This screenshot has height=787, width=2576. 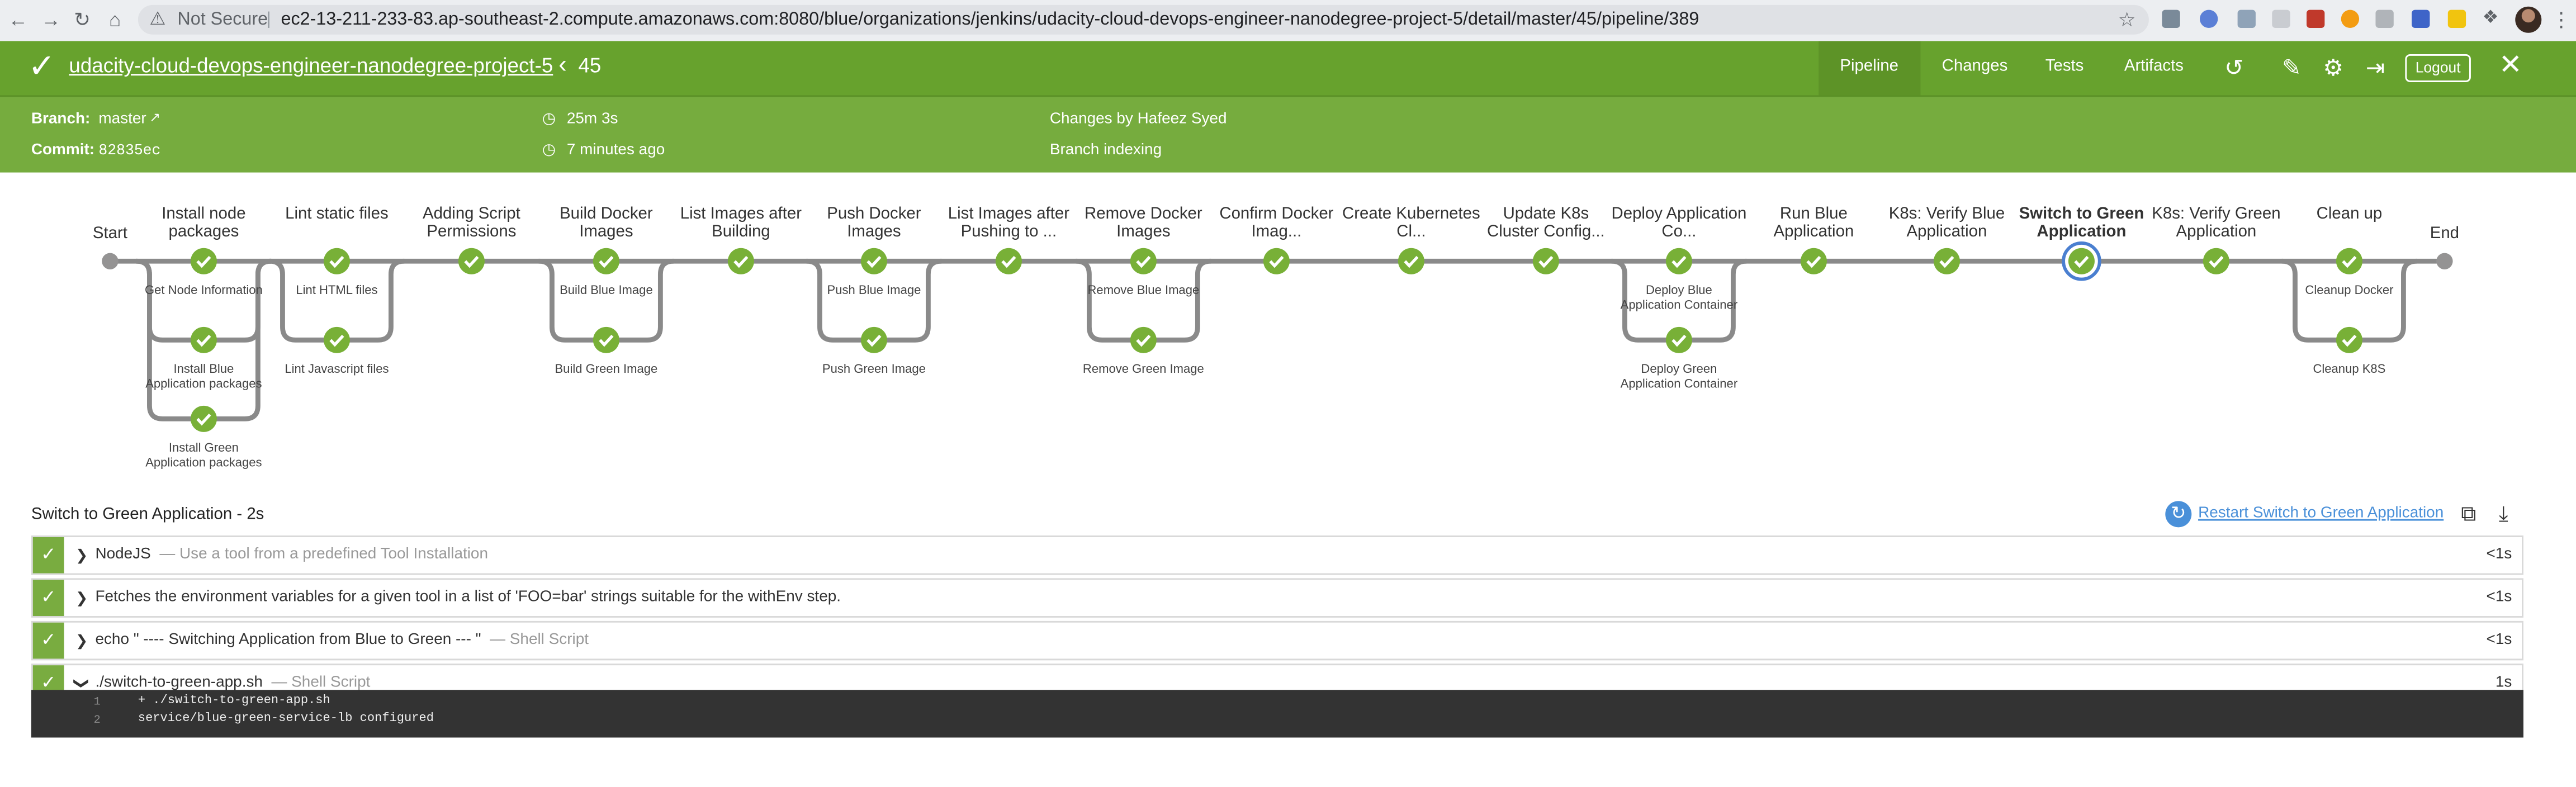 I want to click on bookmark-star-icon: ☆, so click(x=2127, y=20).